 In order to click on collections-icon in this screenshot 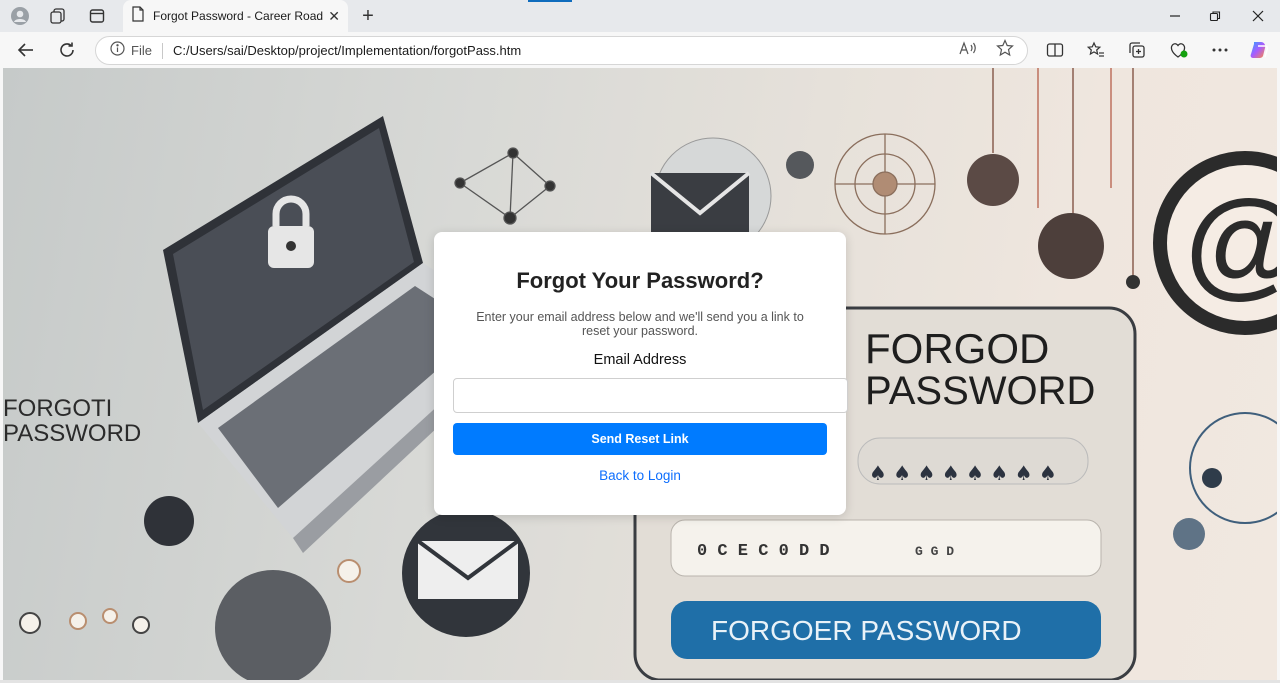, I will do `click(1137, 50)`.